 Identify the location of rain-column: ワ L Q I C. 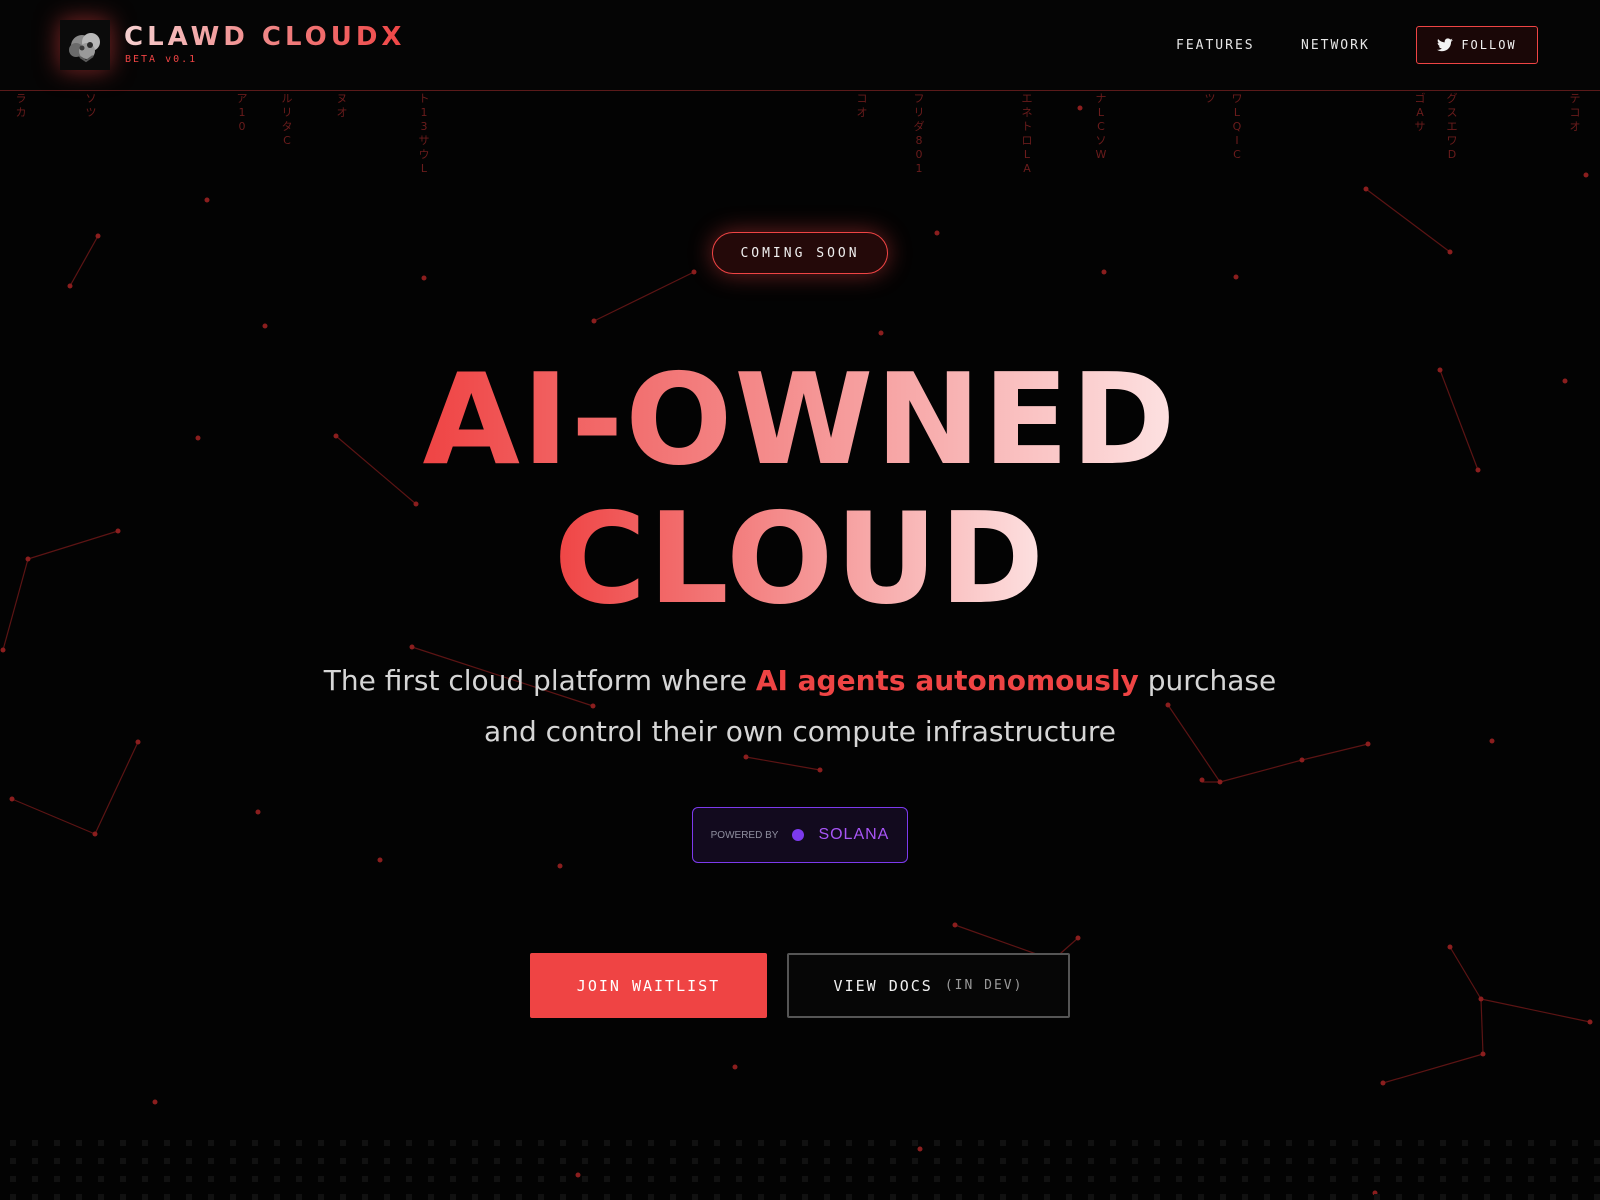
(1237, 126).